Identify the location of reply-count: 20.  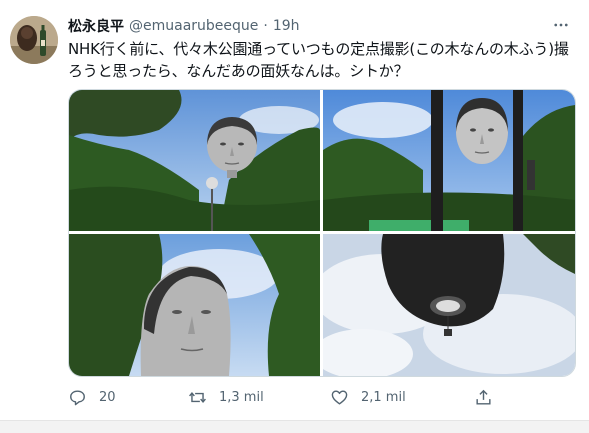
(107, 397).